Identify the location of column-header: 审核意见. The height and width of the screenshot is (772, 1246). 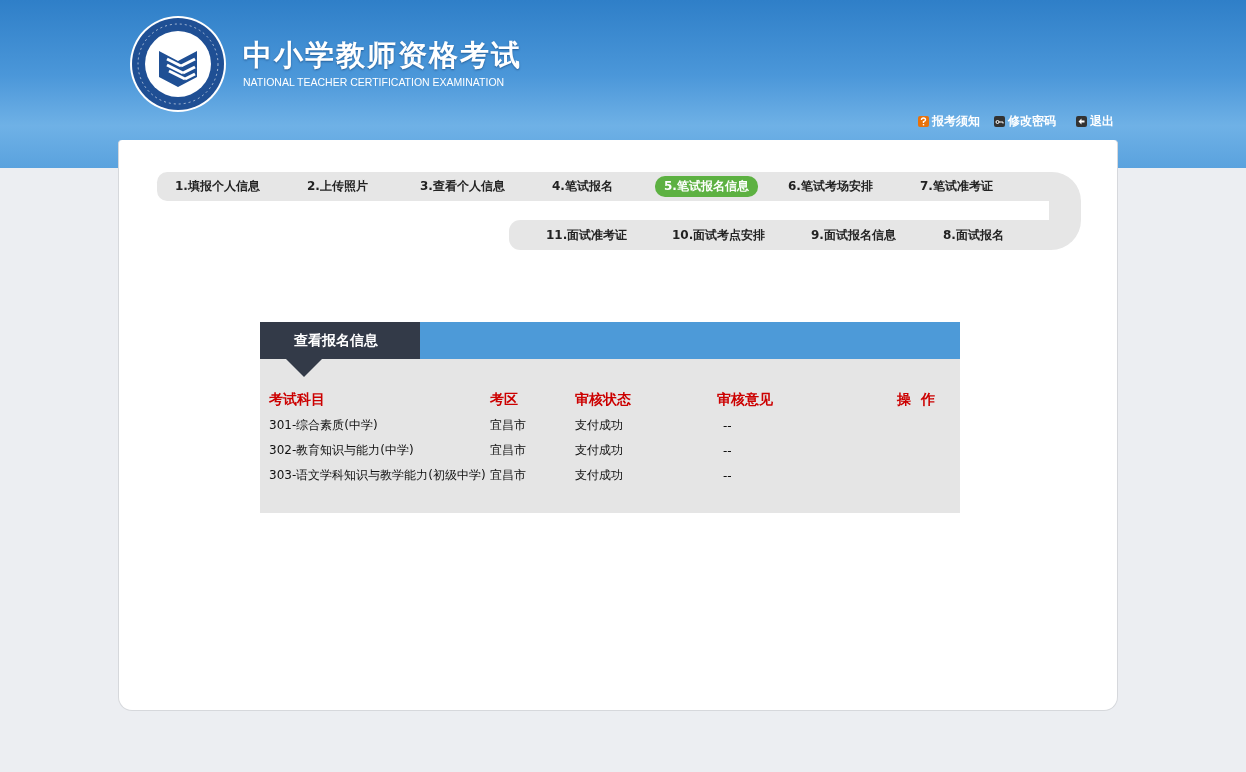
(807, 403).